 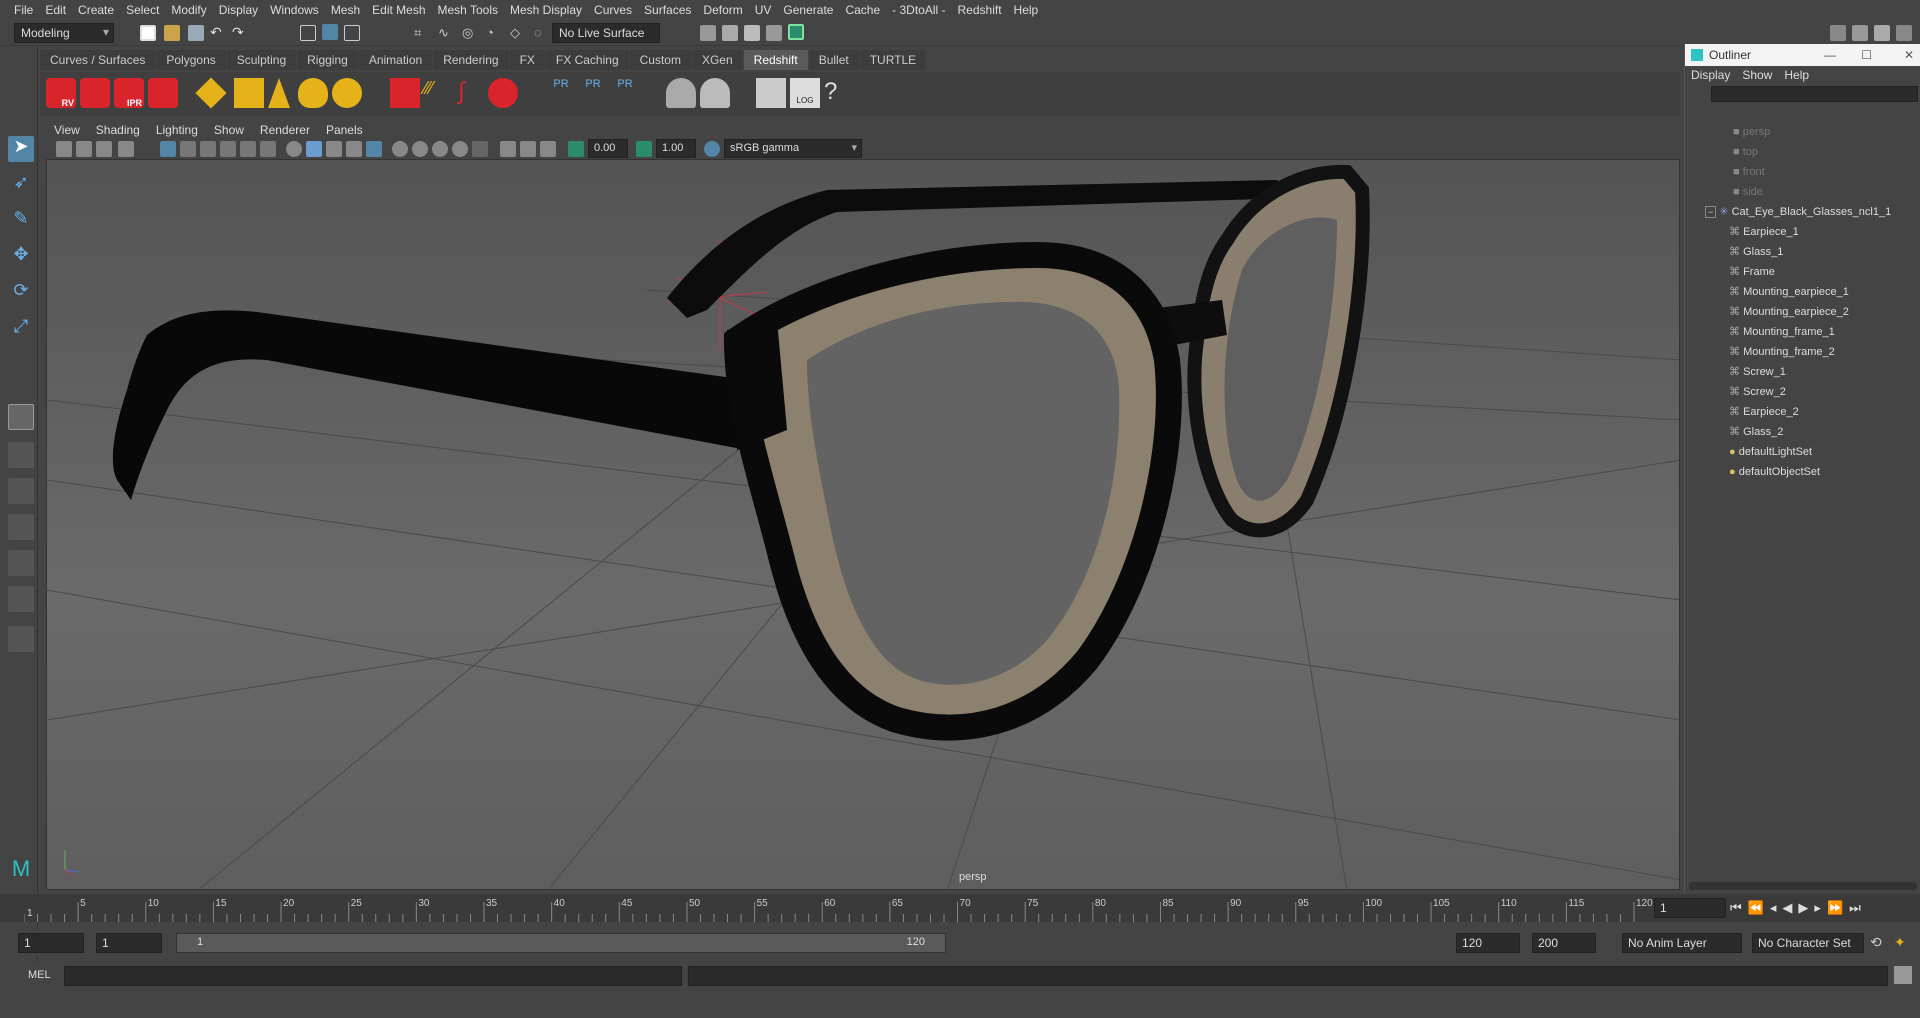 I want to click on outliner-set-default-object: ● defaultObjectSet, so click(x=1774, y=472).